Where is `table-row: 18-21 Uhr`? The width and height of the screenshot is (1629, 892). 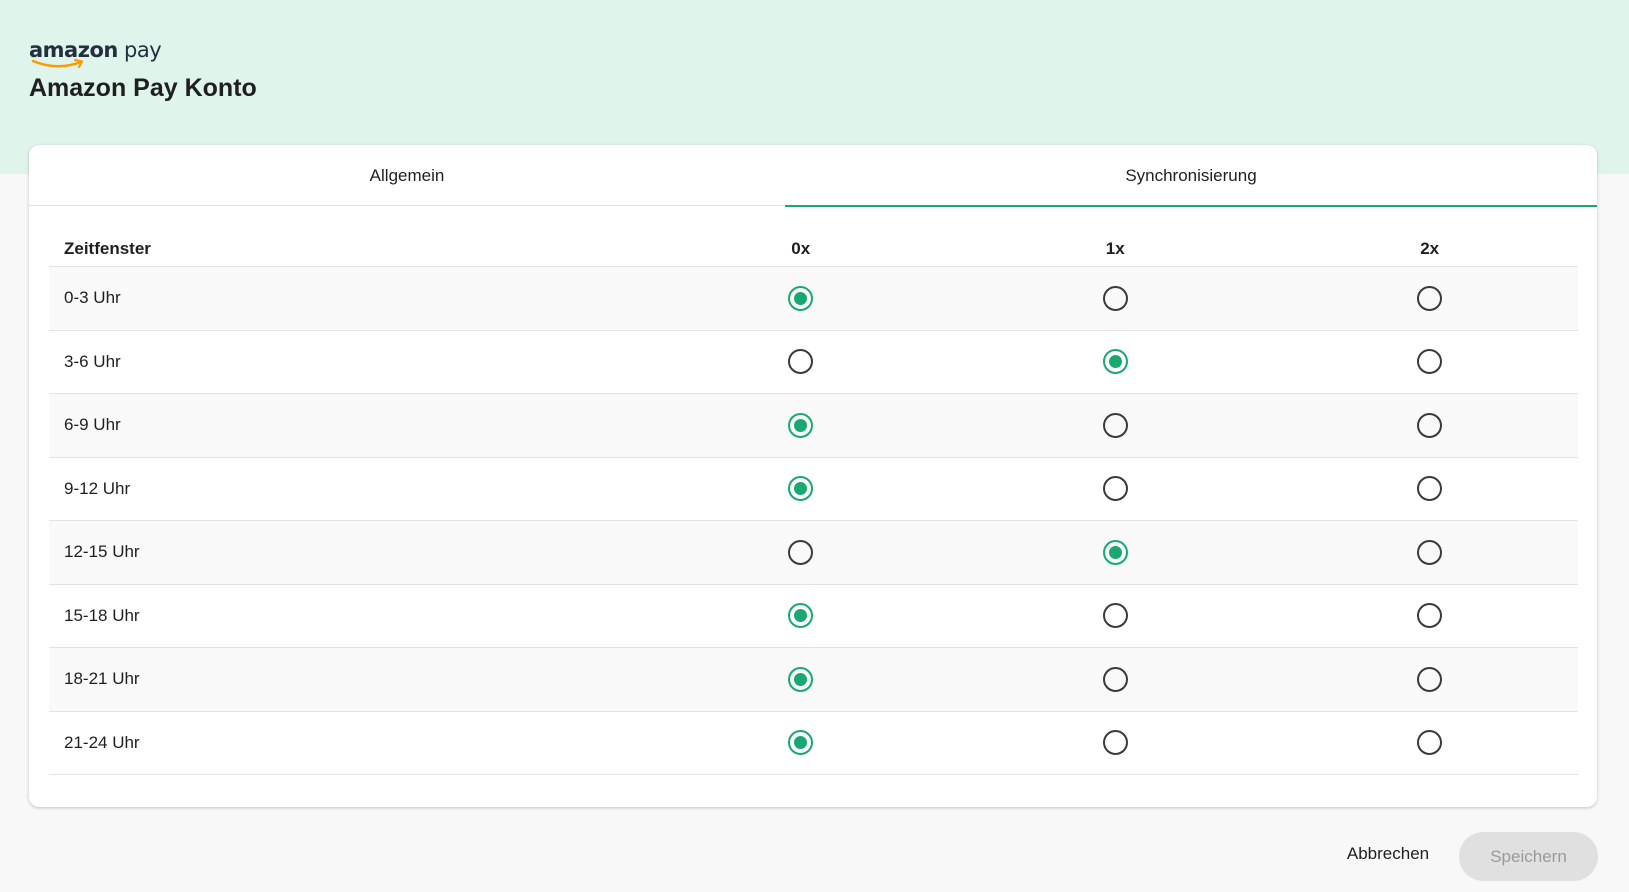
table-row: 18-21 Uhr is located at coordinates (813, 680).